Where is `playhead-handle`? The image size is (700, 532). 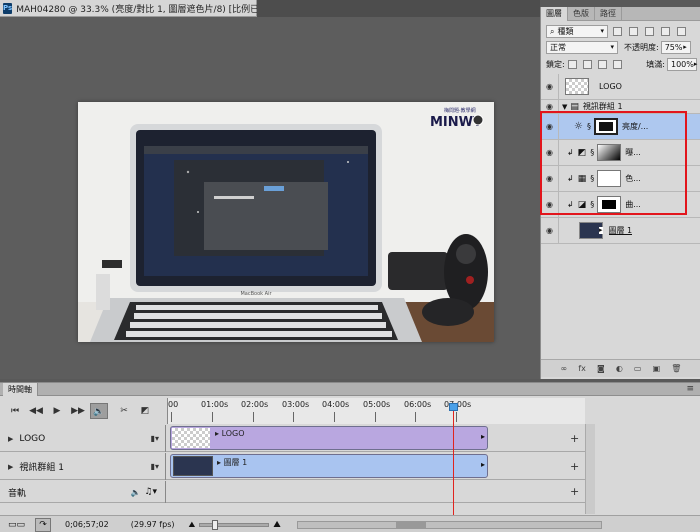 playhead-handle is located at coordinates (453, 407).